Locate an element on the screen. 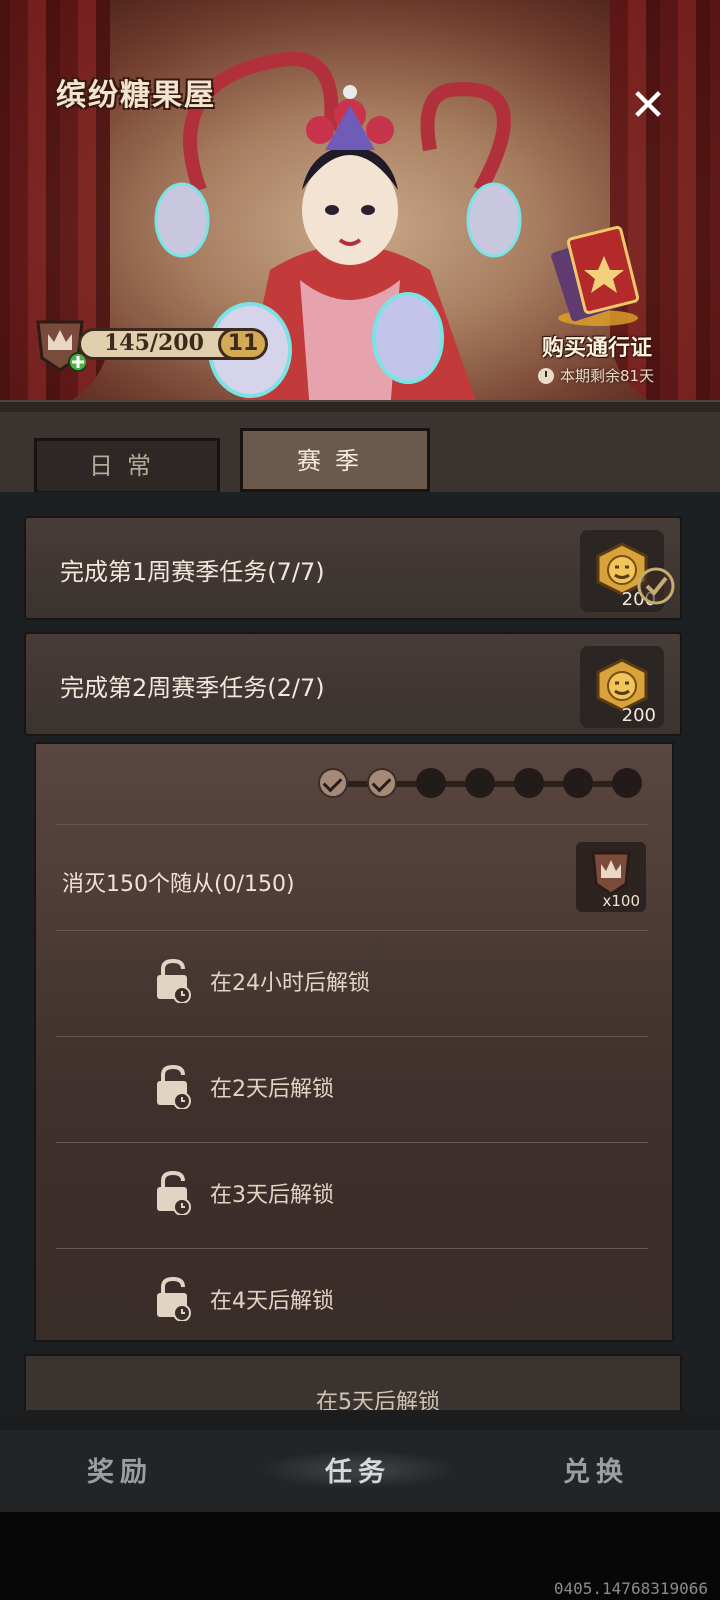  week-progress-track is located at coordinates (482, 783).